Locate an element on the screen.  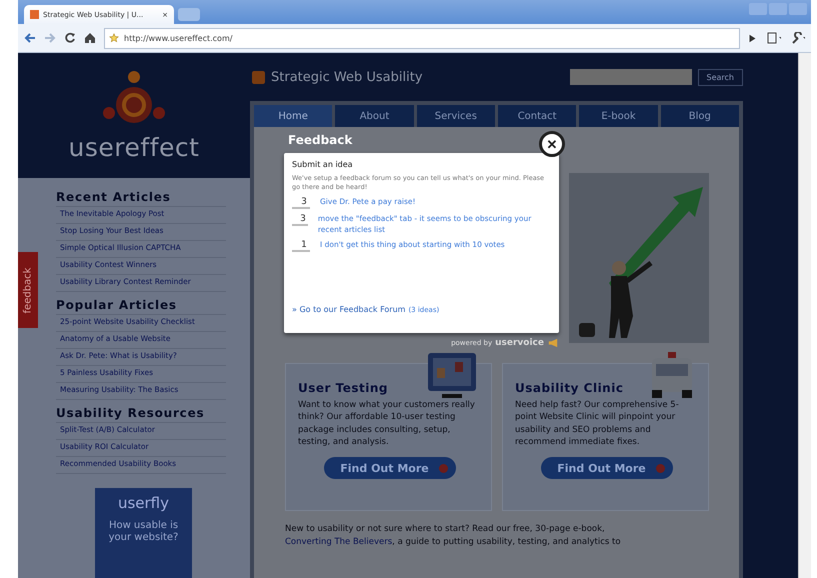
feedback-title: Feedback is located at coordinates (320, 141).